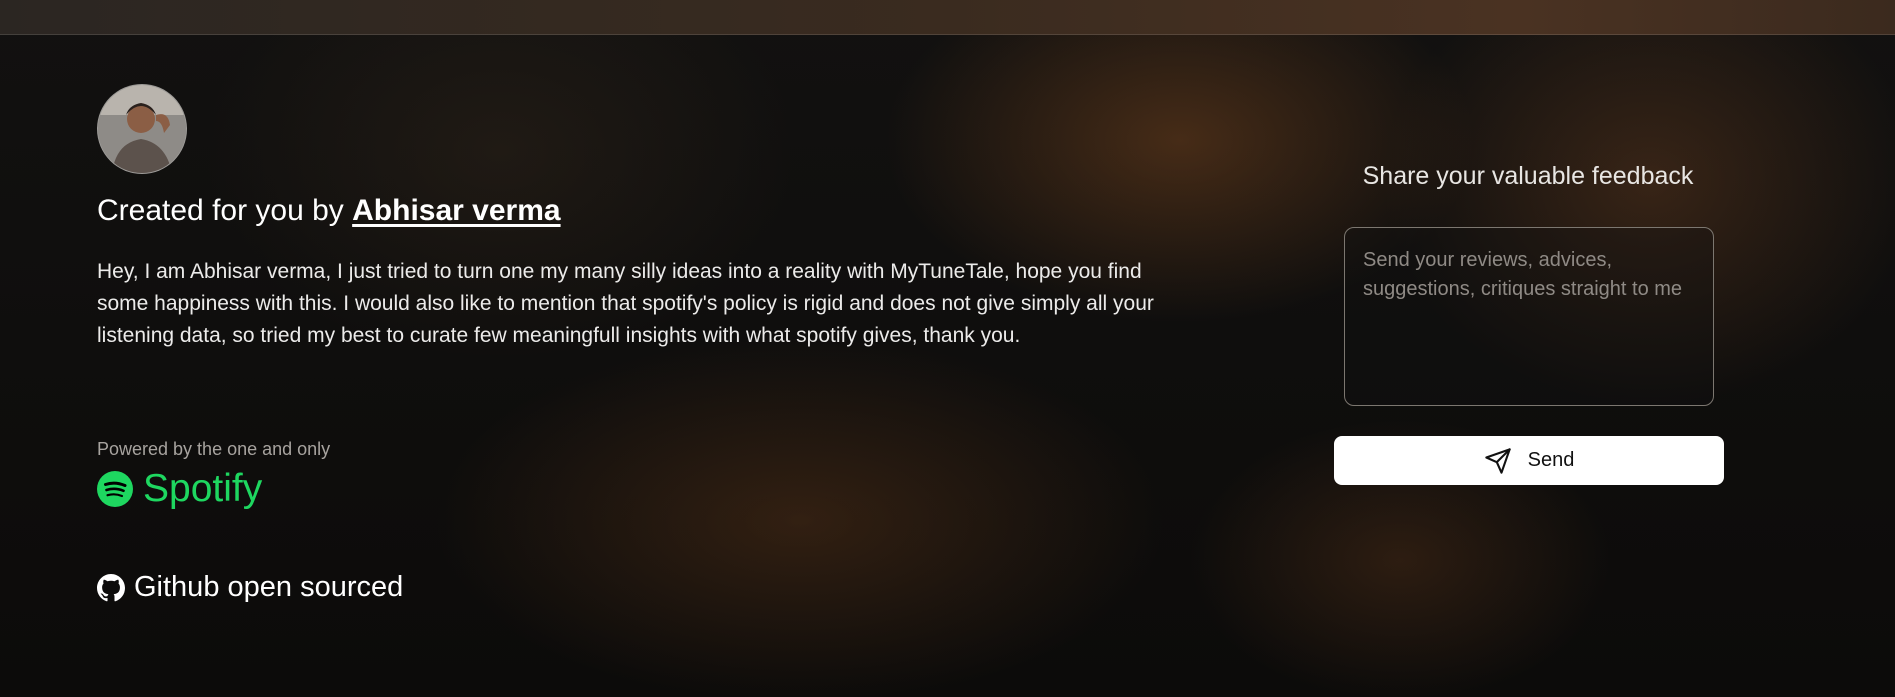  I want to click on spotify-link: Spotify, so click(179, 489).